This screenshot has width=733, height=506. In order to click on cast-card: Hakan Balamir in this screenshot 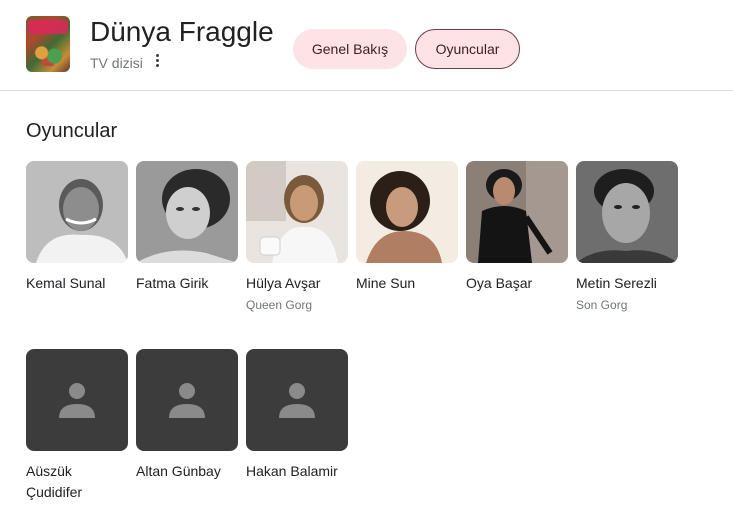, I will do `click(297, 415)`.